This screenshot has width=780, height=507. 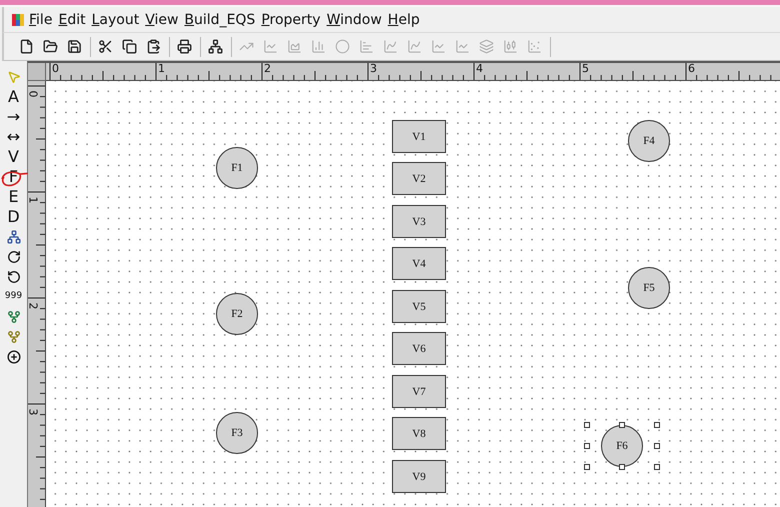 I want to click on circle-icon, so click(x=342, y=46).